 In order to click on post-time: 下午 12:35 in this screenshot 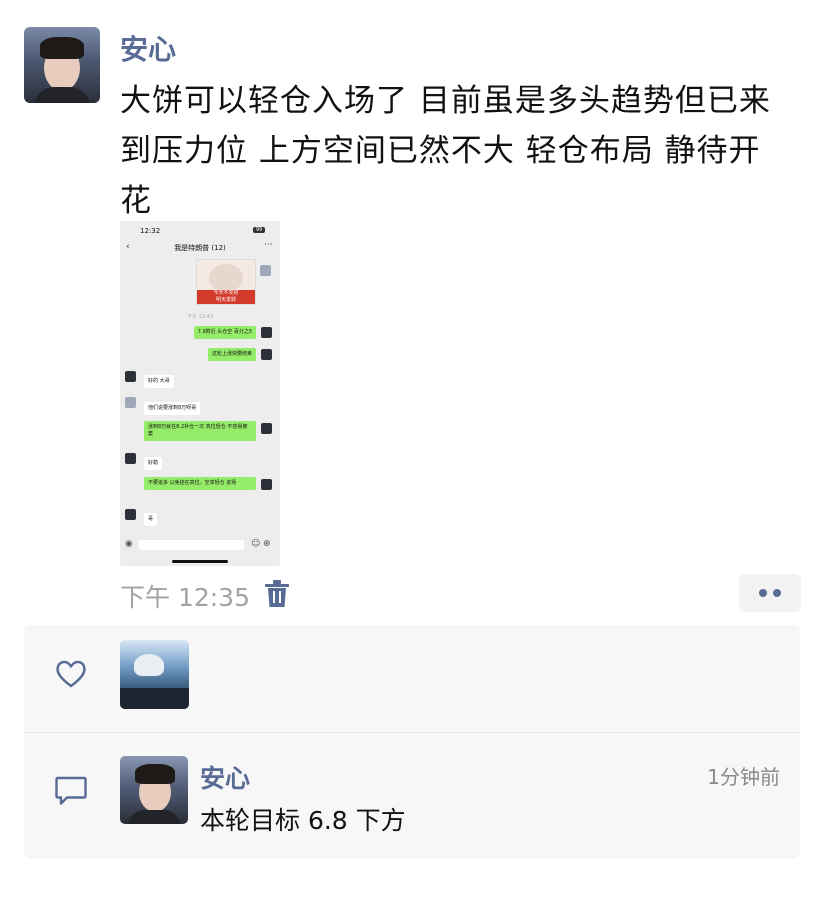, I will do `click(185, 597)`.